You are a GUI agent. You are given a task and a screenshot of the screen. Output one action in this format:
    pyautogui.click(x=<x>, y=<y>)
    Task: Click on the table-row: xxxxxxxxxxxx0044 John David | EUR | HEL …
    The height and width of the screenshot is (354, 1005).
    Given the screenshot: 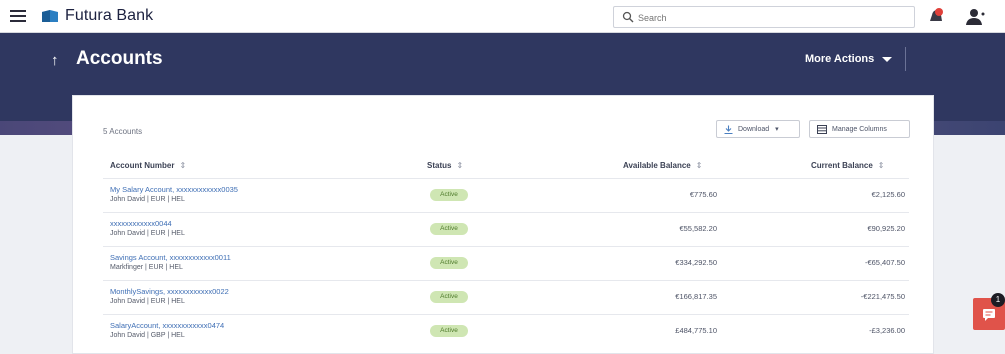 What is the action you would take?
    pyautogui.click(x=506, y=228)
    